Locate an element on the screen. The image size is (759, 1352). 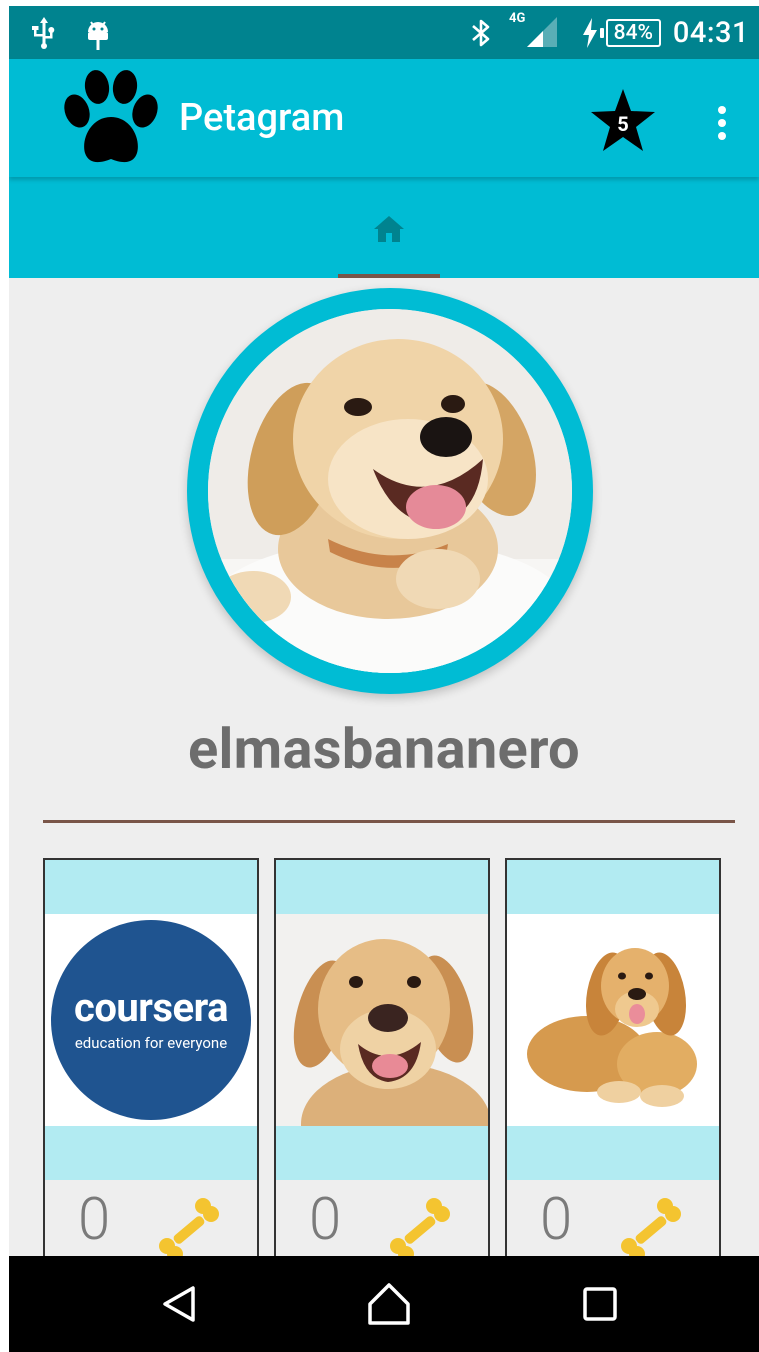
golden-retriever-puppy-photo is located at coordinates (390, 491).